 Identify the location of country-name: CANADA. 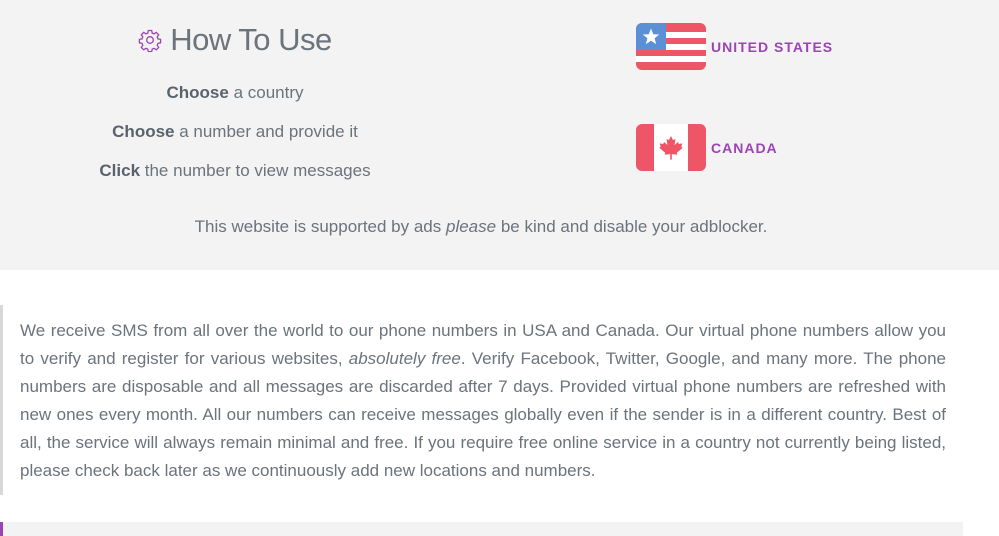
(744, 147).